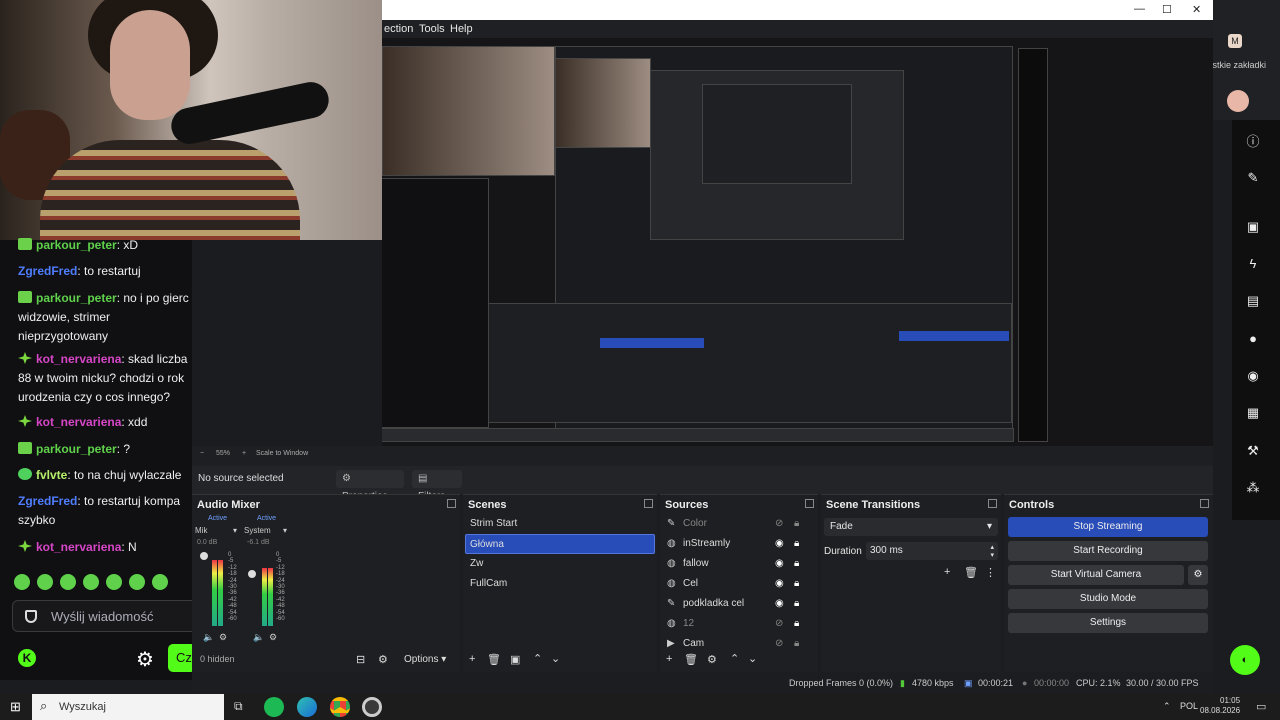 This screenshot has height=720, width=1280. I want to click on taskbar-search: ⌕ Wyszukaj, so click(128, 707).